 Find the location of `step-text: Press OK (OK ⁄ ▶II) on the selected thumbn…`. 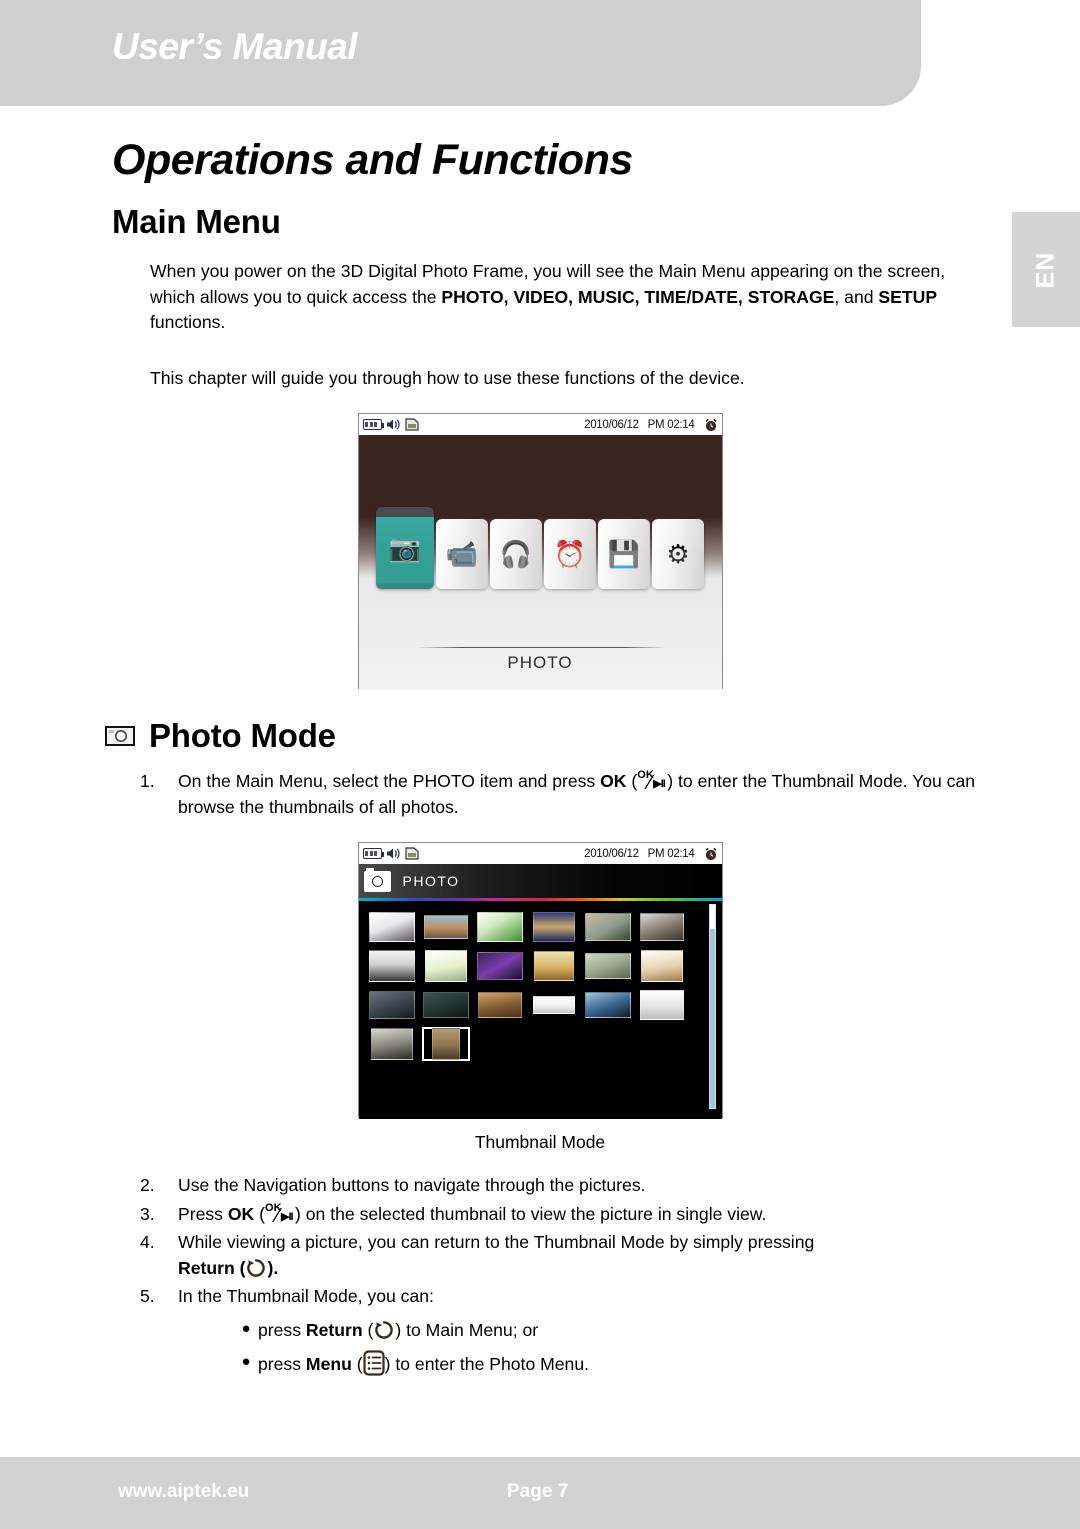

step-text: Press OK (OK ⁄ ▶II) on the selected thumbn… is located at coordinates (472, 1214).